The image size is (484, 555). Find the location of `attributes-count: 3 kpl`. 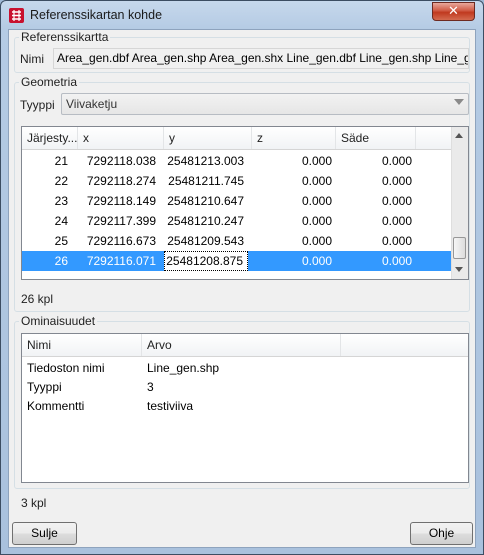

attributes-count: 3 kpl is located at coordinates (34, 503).